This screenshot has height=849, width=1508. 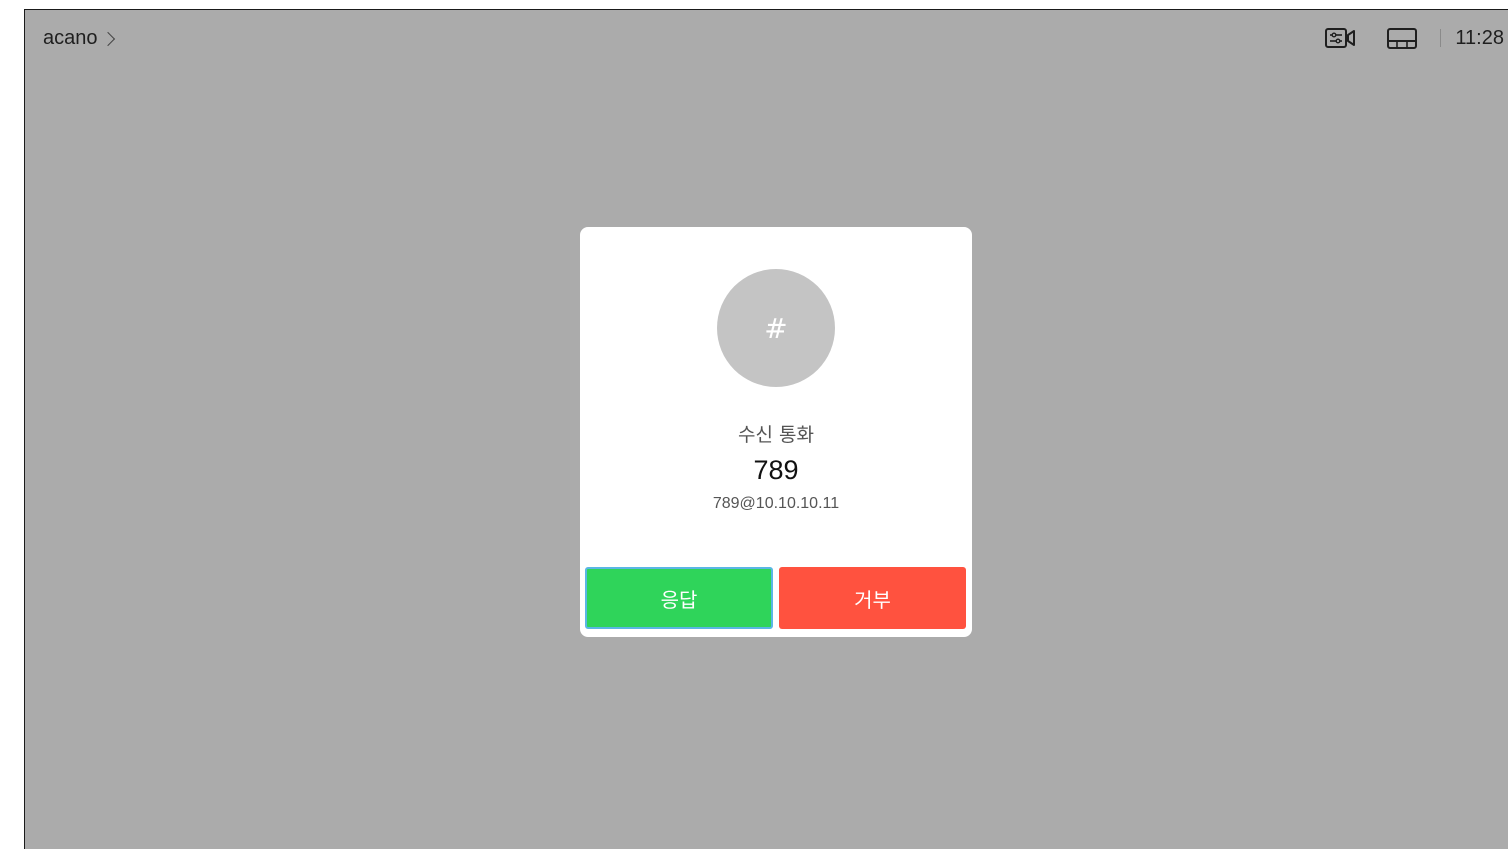 I want to click on layout-icon, so click(x=1402, y=38).